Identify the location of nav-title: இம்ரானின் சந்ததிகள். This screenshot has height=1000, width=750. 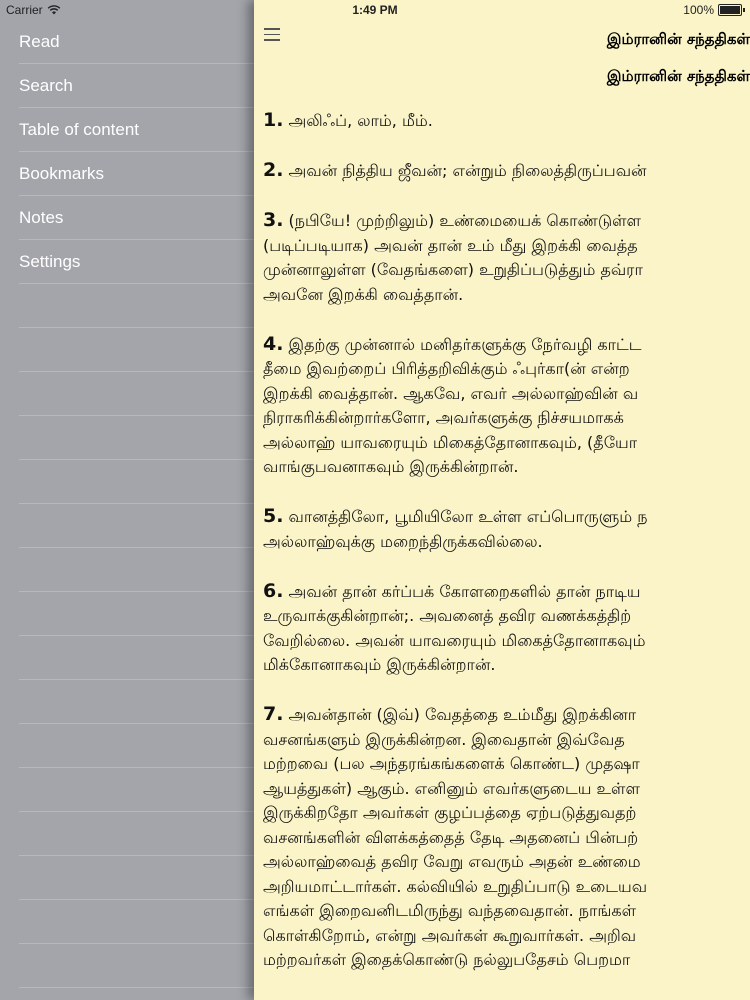
(678, 39).